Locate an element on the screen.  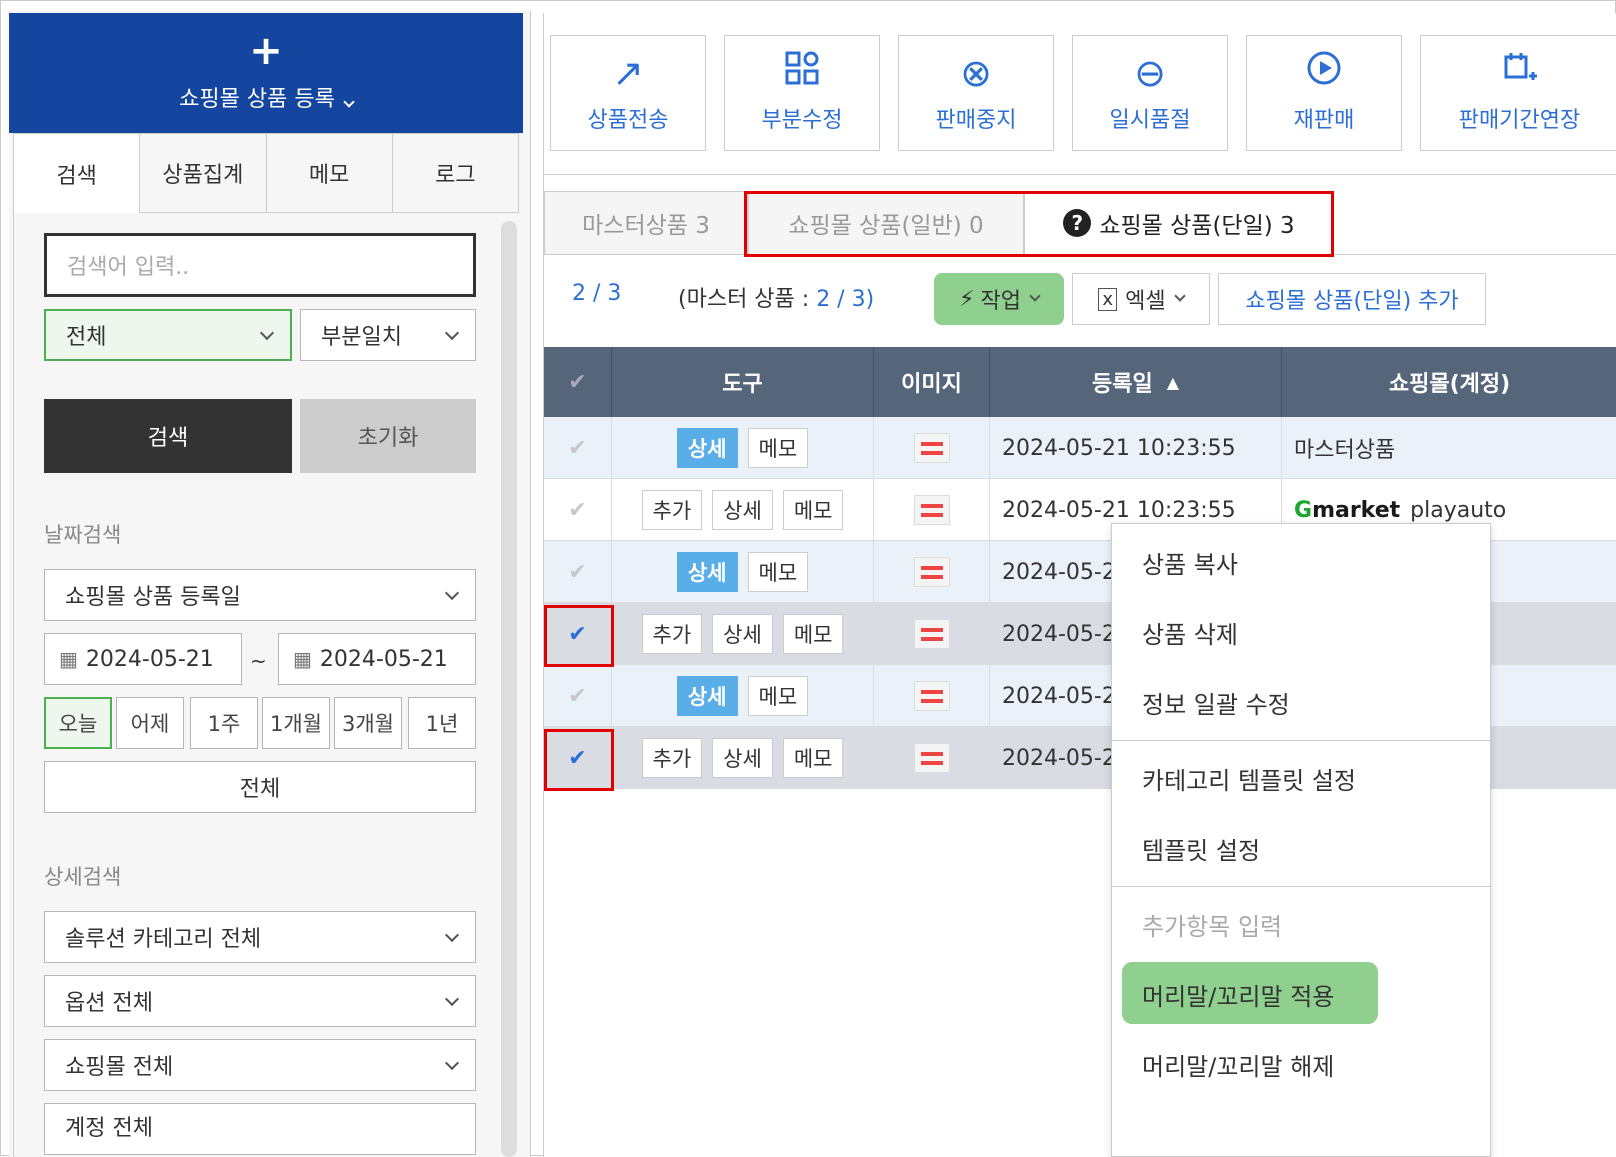
work-label: 작업 is located at coordinates (1000, 301).